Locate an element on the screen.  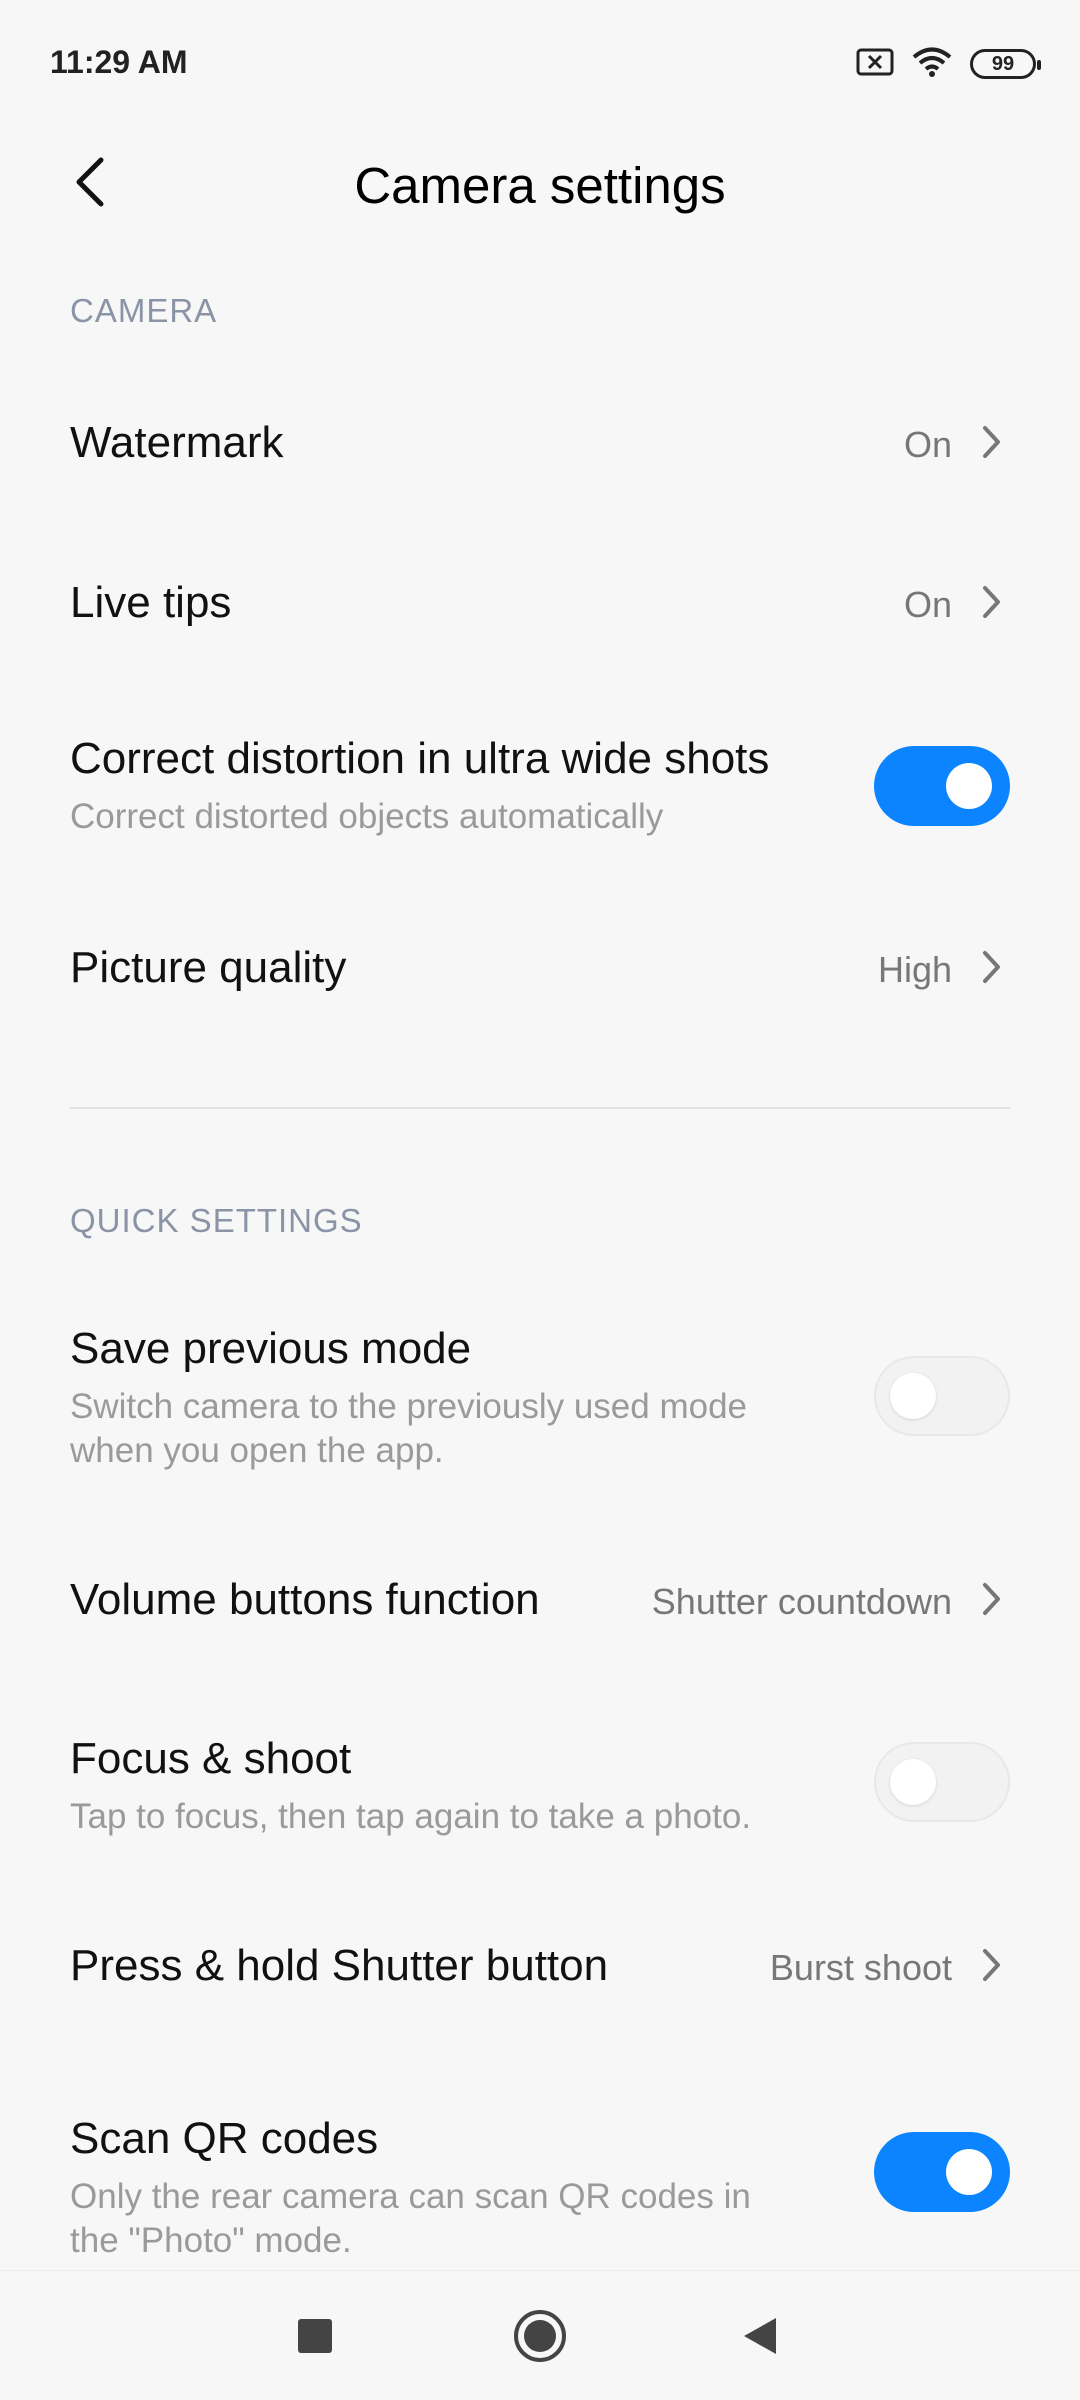
home-circle-icon is located at coordinates (540, 2336).